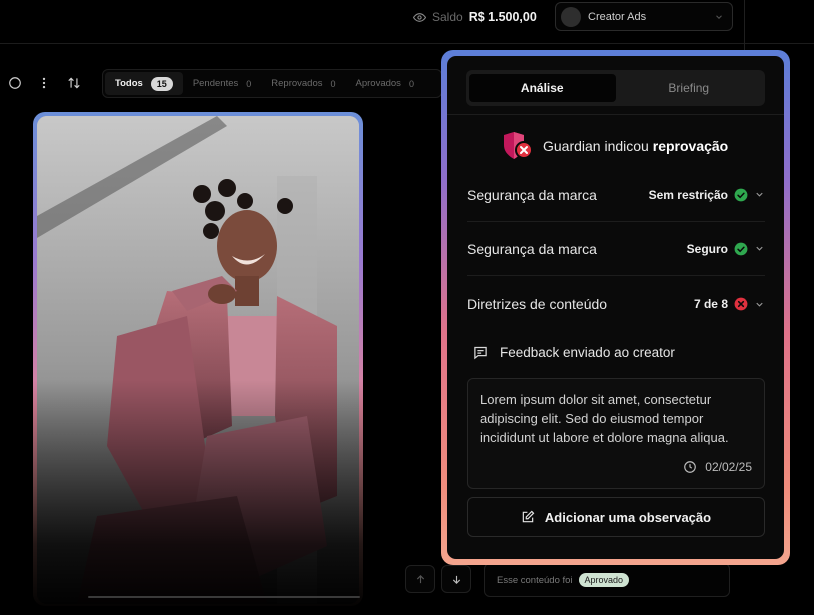  Describe the element at coordinates (15, 83) in the screenshot. I see `select-all-checkbox` at that location.